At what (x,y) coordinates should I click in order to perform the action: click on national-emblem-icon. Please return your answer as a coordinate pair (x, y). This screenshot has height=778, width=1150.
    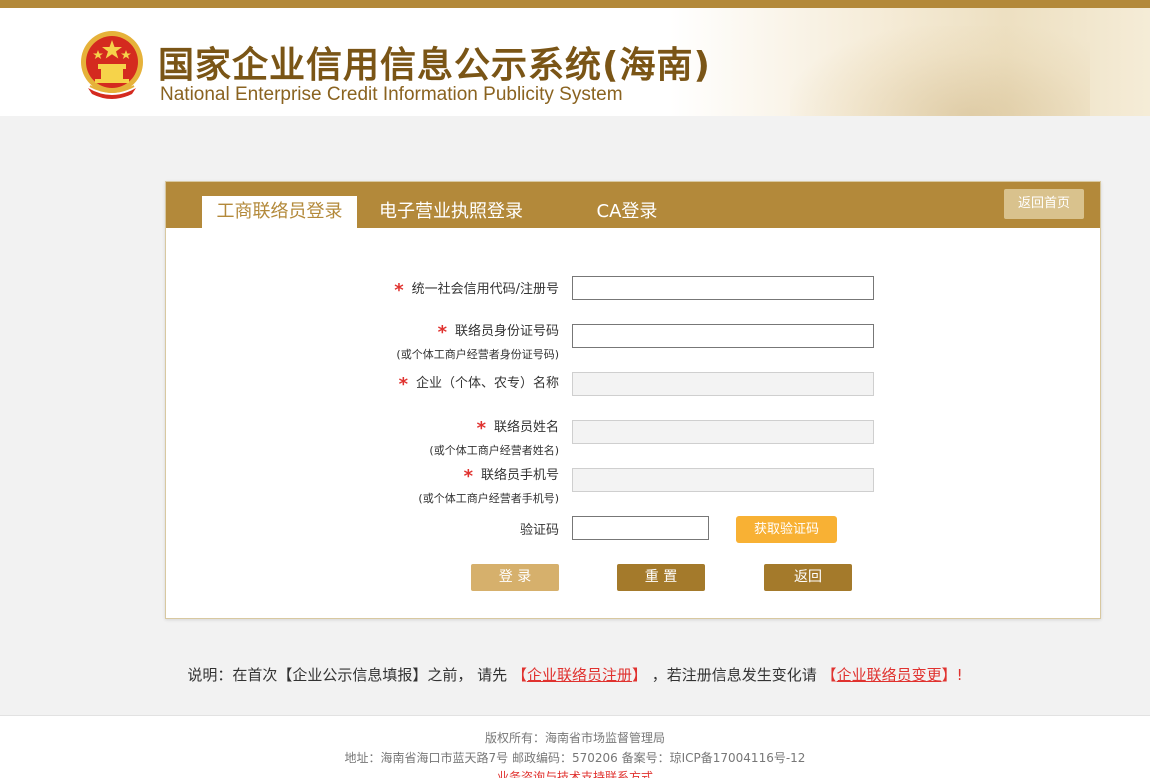
    Looking at the image, I should click on (112, 65).